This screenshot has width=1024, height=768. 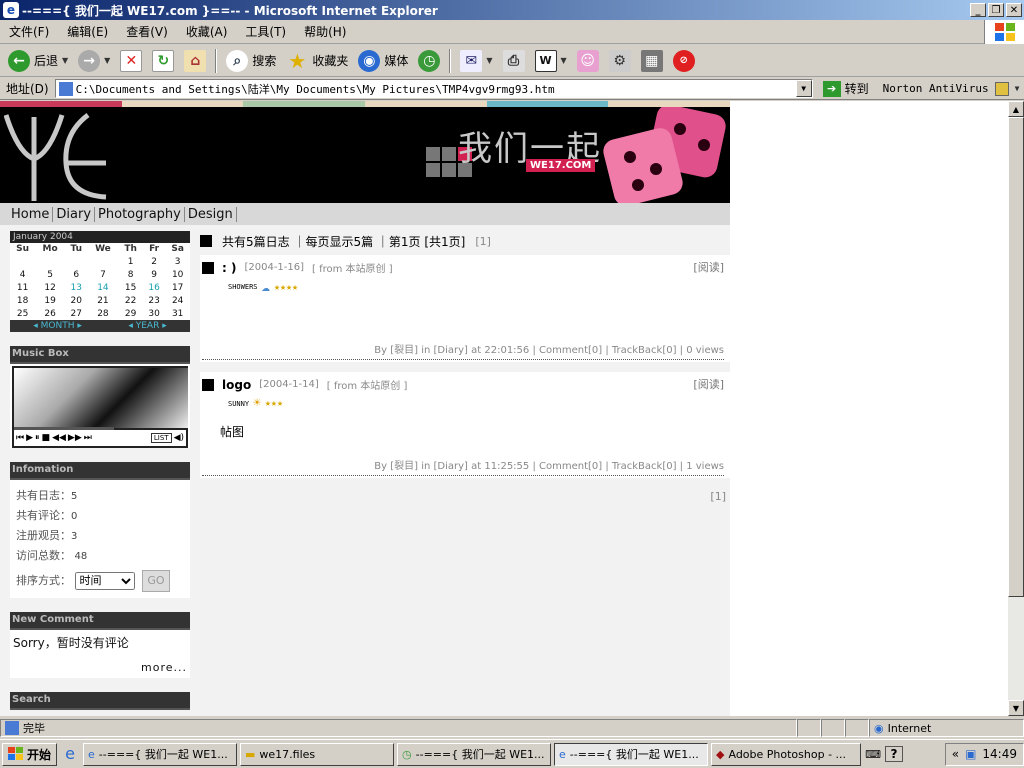 What do you see at coordinates (179, 438) in the screenshot?
I see `volume-icon: ◀)` at bounding box center [179, 438].